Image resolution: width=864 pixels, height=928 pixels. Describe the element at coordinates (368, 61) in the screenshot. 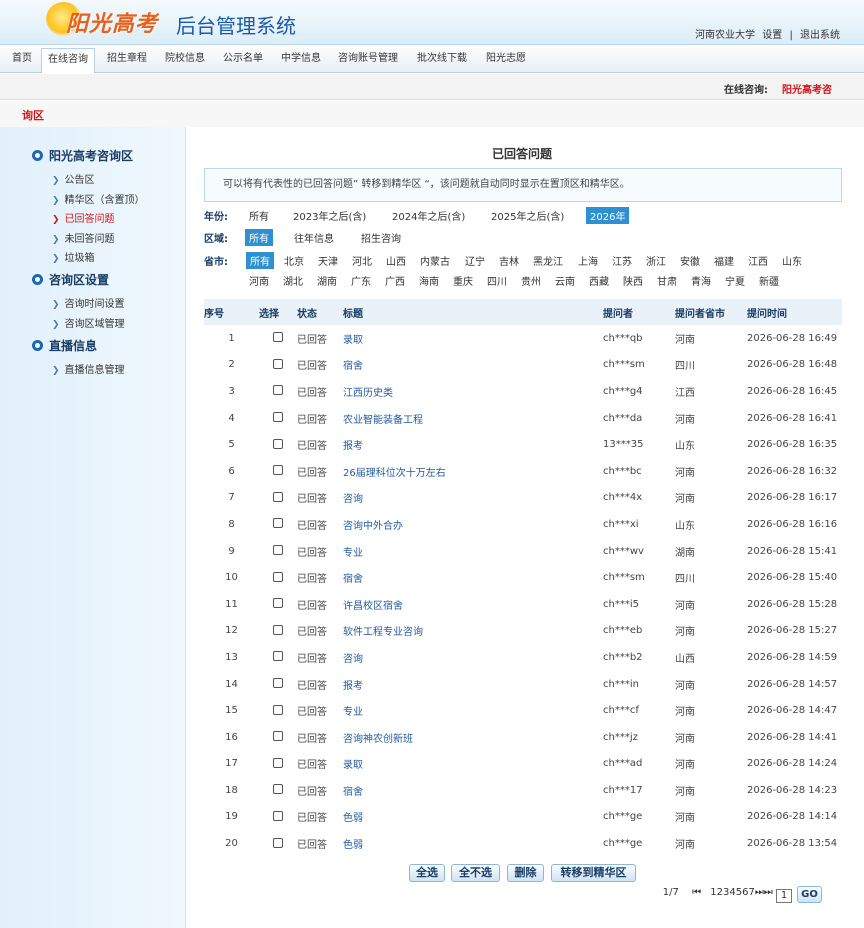

I see `nav-account-manage: 咨询账号管理` at that location.